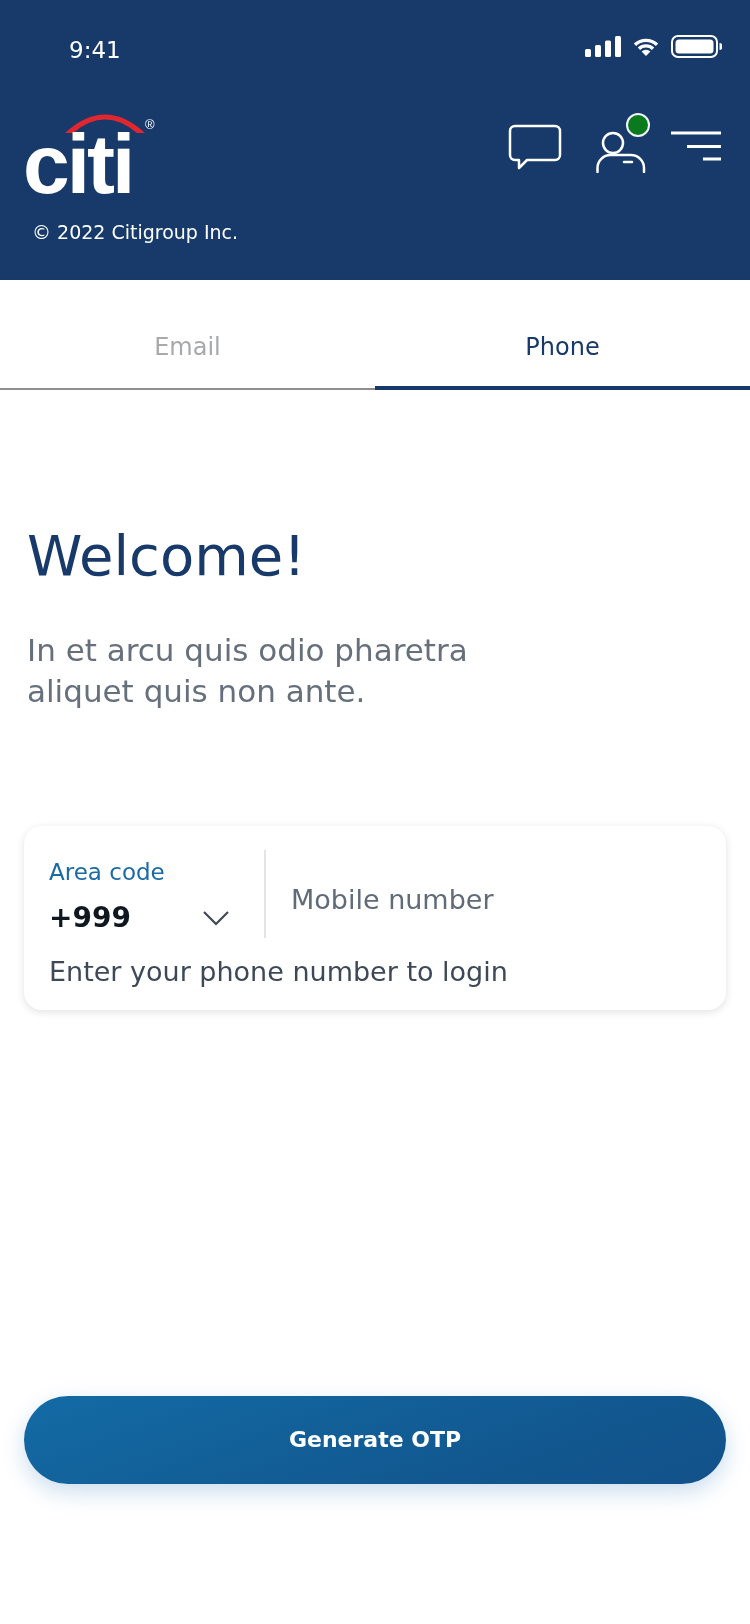  Describe the element at coordinates (216, 918) in the screenshot. I see `chevron-down-icon` at that location.